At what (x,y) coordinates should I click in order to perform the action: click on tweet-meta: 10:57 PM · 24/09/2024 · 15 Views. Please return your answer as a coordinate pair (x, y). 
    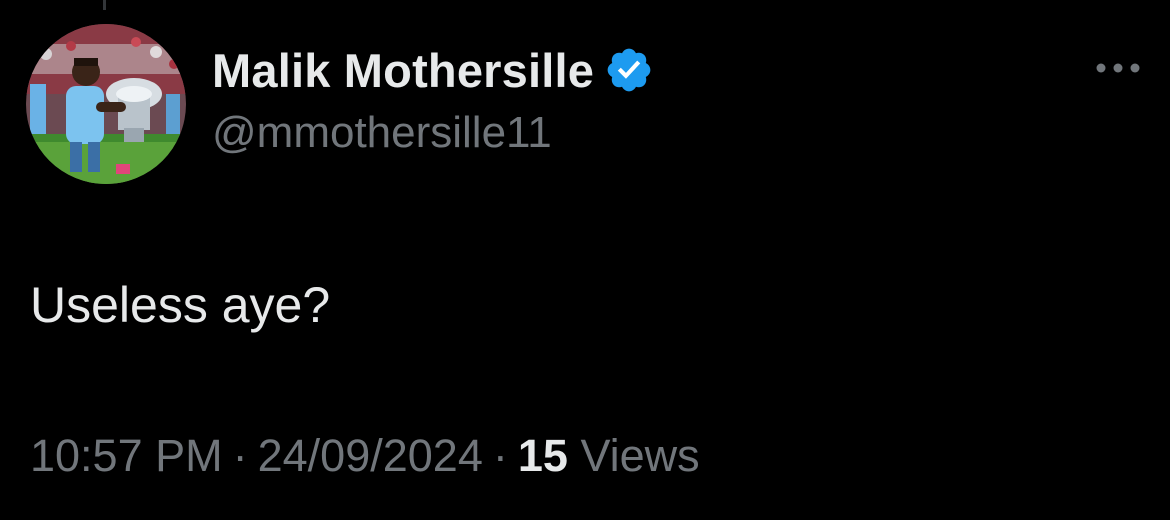
    Looking at the image, I should click on (365, 456).